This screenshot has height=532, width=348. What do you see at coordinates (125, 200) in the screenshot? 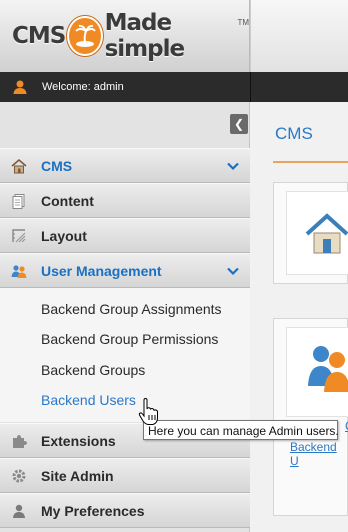
I see `sidebar-item-content: Content` at bounding box center [125, 200].